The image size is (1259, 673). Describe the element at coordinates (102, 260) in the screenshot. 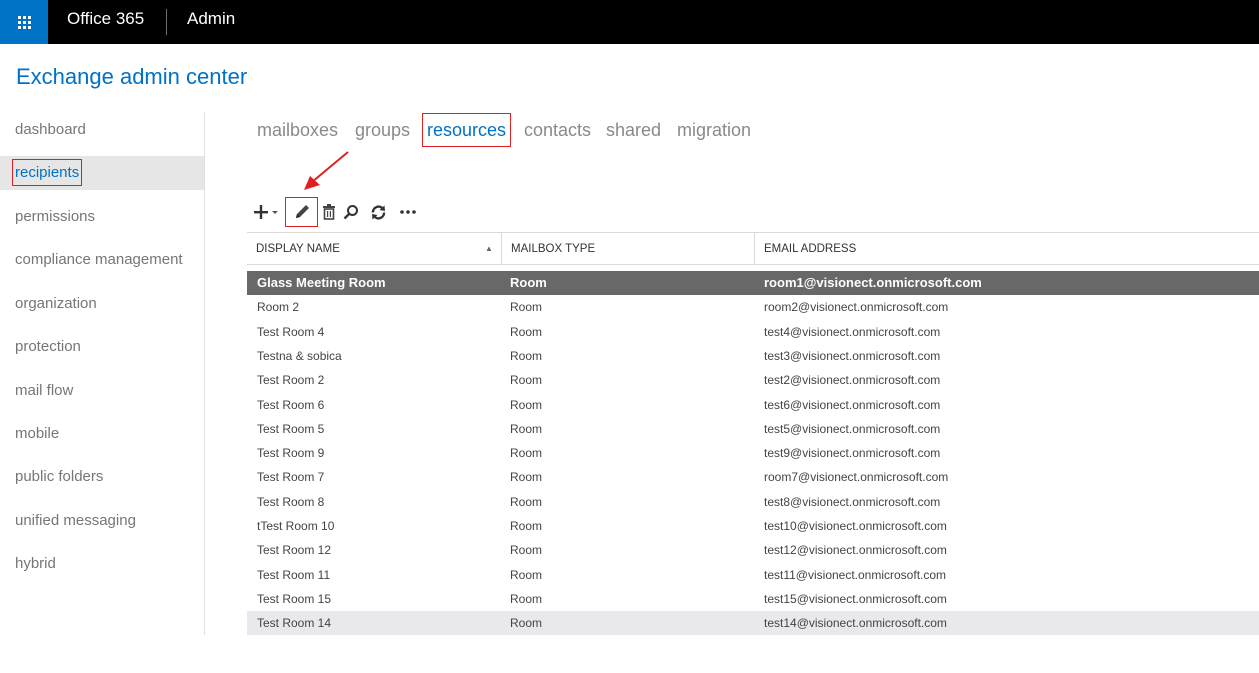

I see `sidebar-item-compliance-management: compliance management` at that location.